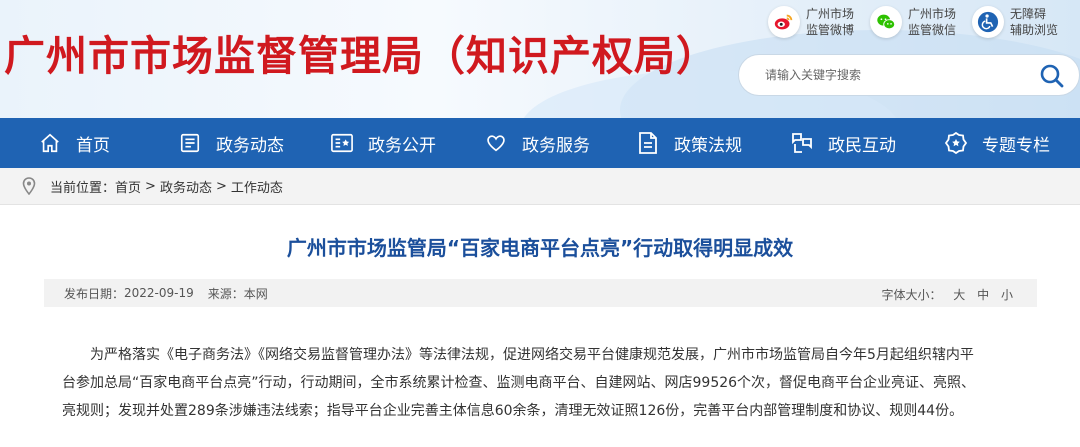 The height and width of the screenshot is (447, 1080). What do you see at coordinates (29, 186) in the screenshot?
I see `location-pin-icon` at bounding box center [29, 186].